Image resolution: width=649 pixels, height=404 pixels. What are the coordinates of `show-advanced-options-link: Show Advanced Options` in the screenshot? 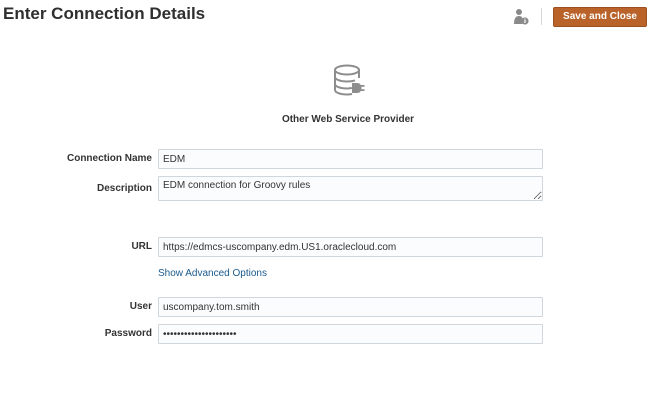 It's located at (212, 273).